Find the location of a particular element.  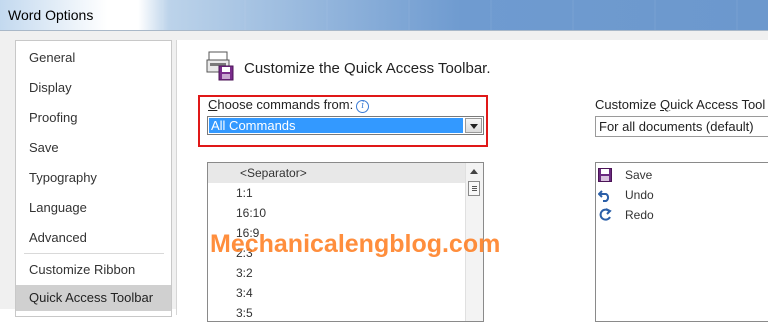

nav-item-customize-ribbon: Customize Ribbon is located at coordinates (93, 270).